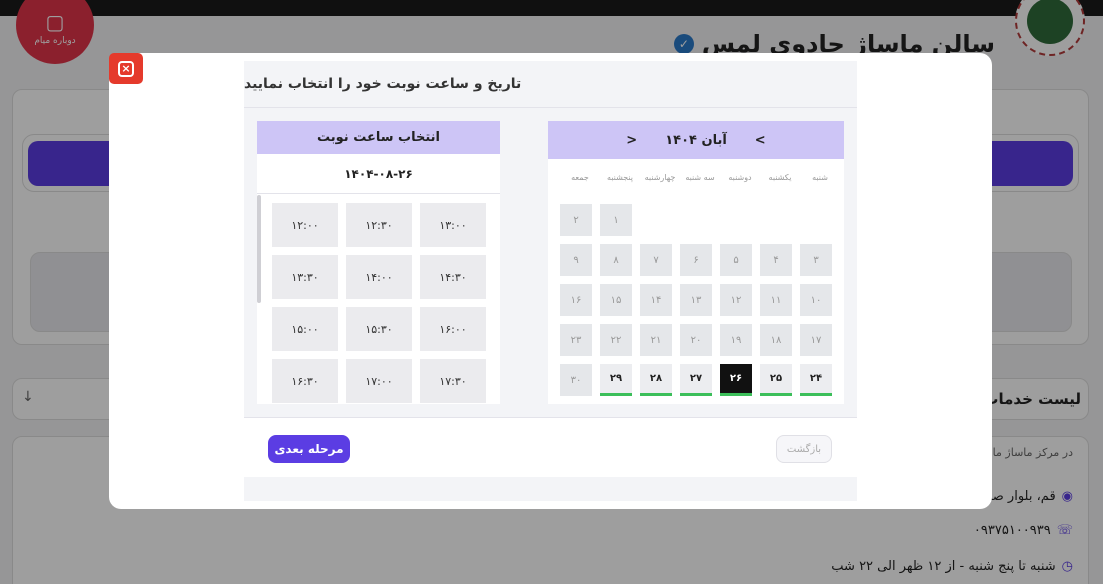 Image resolution: width=1103 pixels, height=584 pixels. I want to click on close-icon: ×, so click(126, 68).